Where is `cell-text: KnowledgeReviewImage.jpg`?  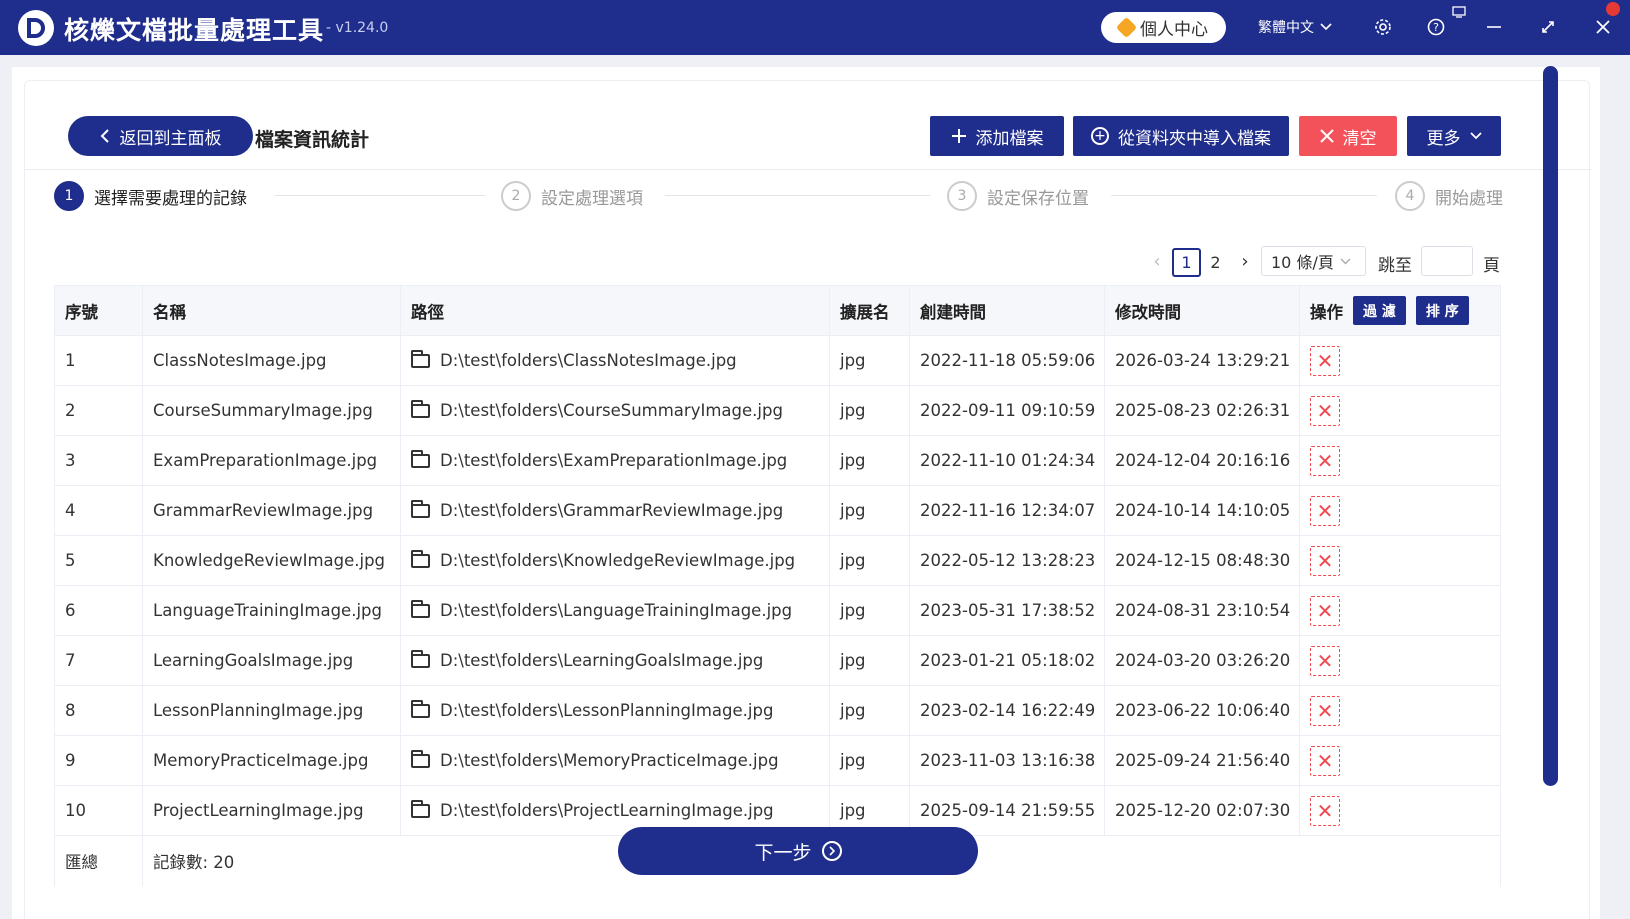
cell-text: KnowledgeReviewImage.jpg is located at coordinates (269, 560).